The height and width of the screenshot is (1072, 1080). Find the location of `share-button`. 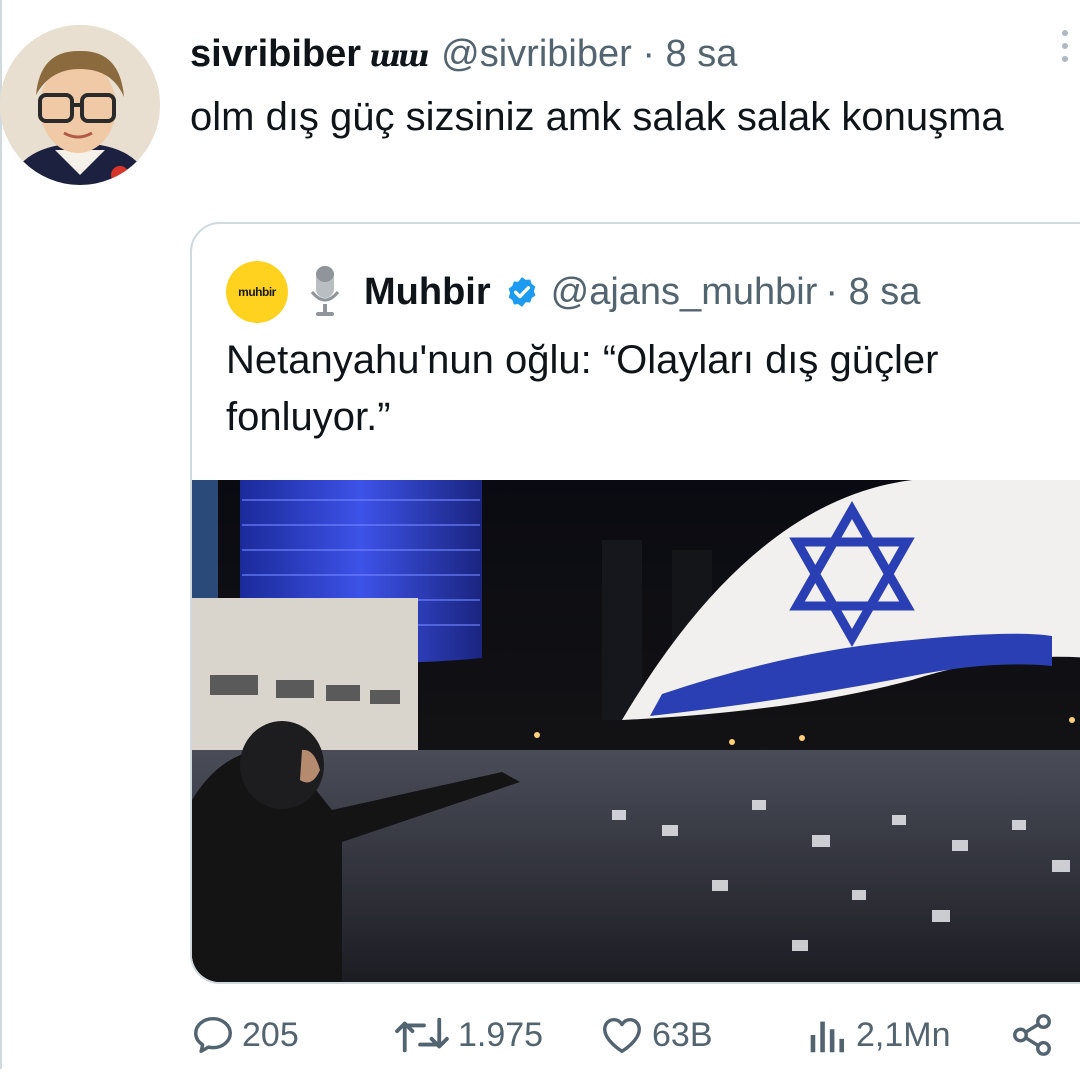

share-button is located at coordinates (1035, 1035).